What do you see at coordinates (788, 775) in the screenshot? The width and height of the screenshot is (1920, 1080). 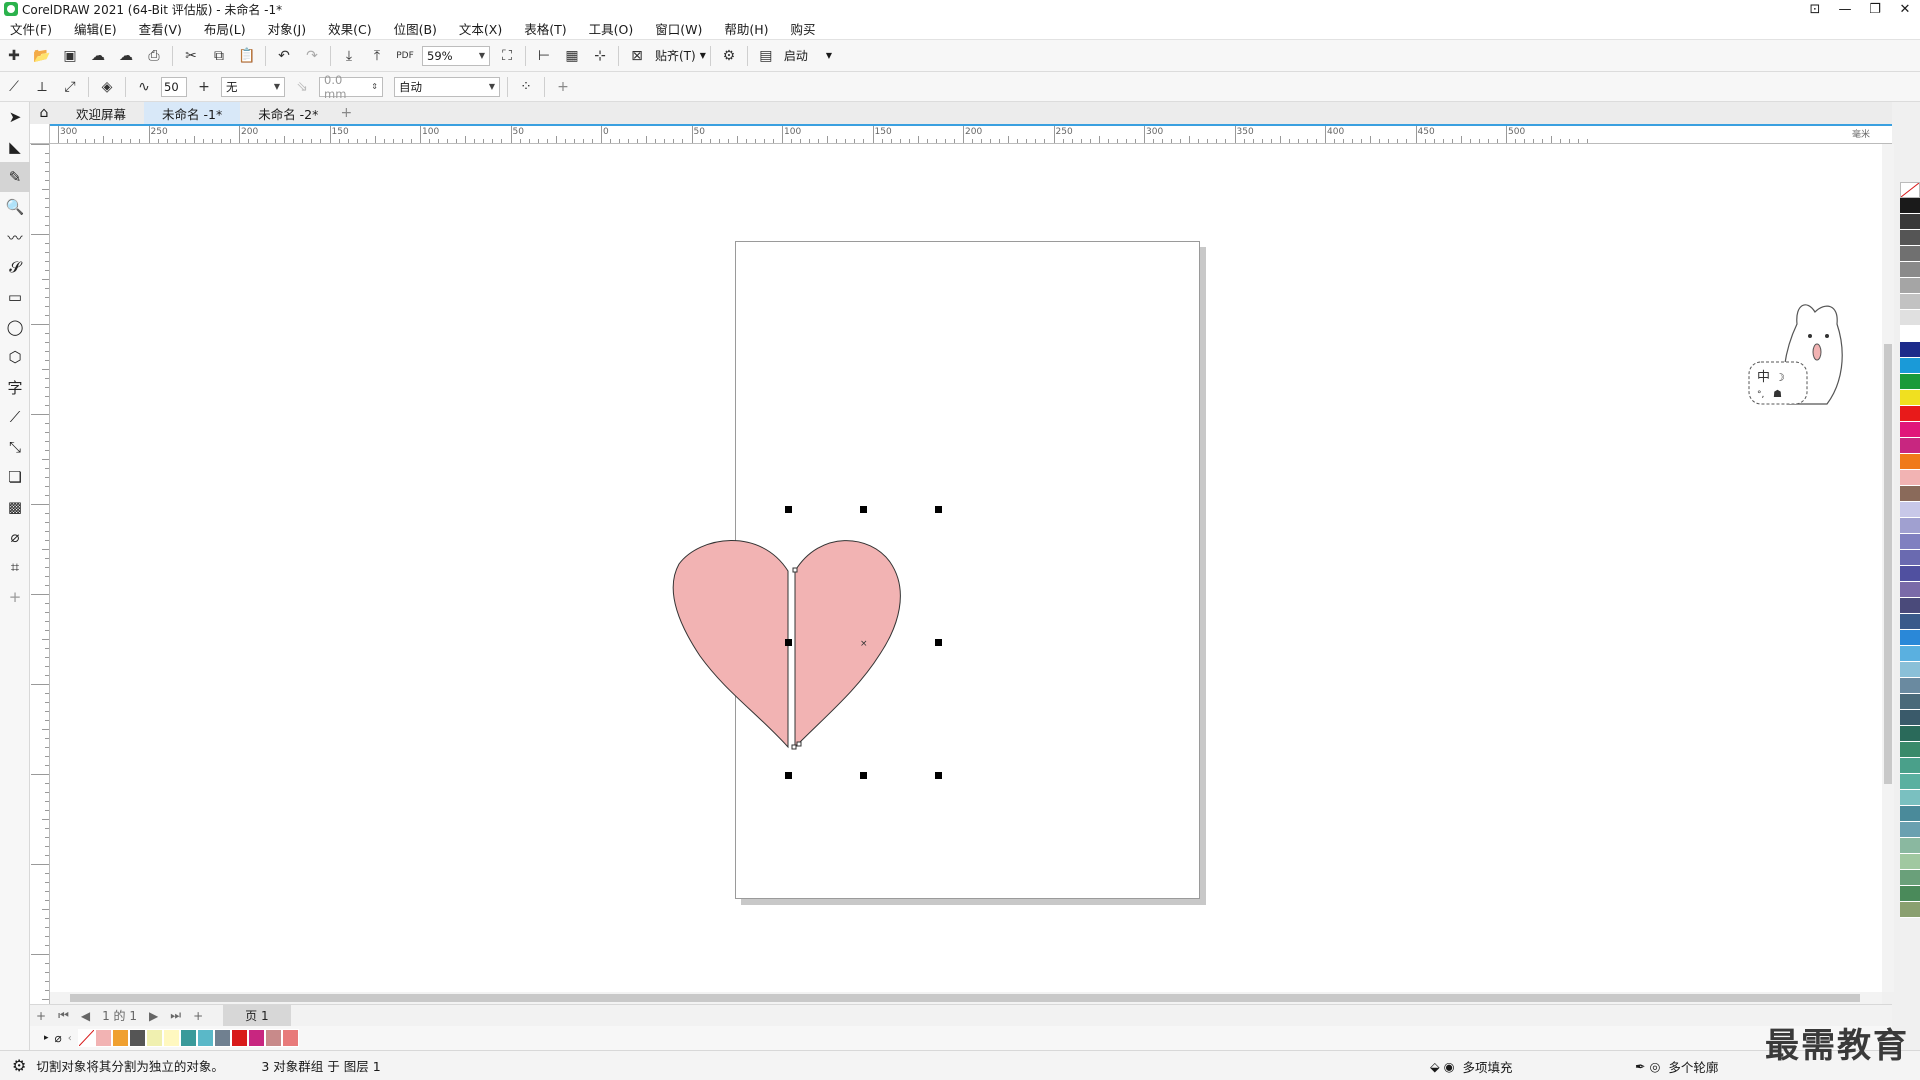 I see `selection-handle-bottom-left` at bounding box center [788, 775].